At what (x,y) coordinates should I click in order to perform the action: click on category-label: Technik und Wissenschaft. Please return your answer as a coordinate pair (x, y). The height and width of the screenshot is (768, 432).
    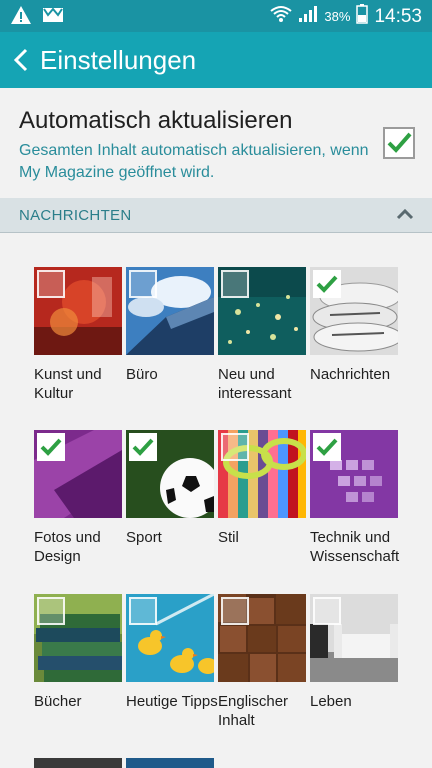
    Looking at the image, I should click on (355, 547).